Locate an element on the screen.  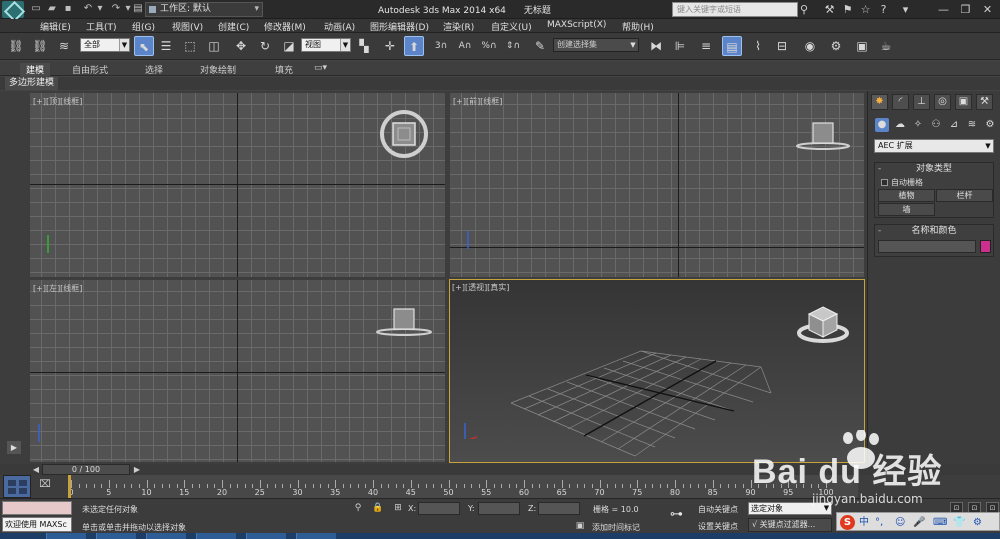
graphite-tools-icon: ▤ is located at coordinates (732, 46).